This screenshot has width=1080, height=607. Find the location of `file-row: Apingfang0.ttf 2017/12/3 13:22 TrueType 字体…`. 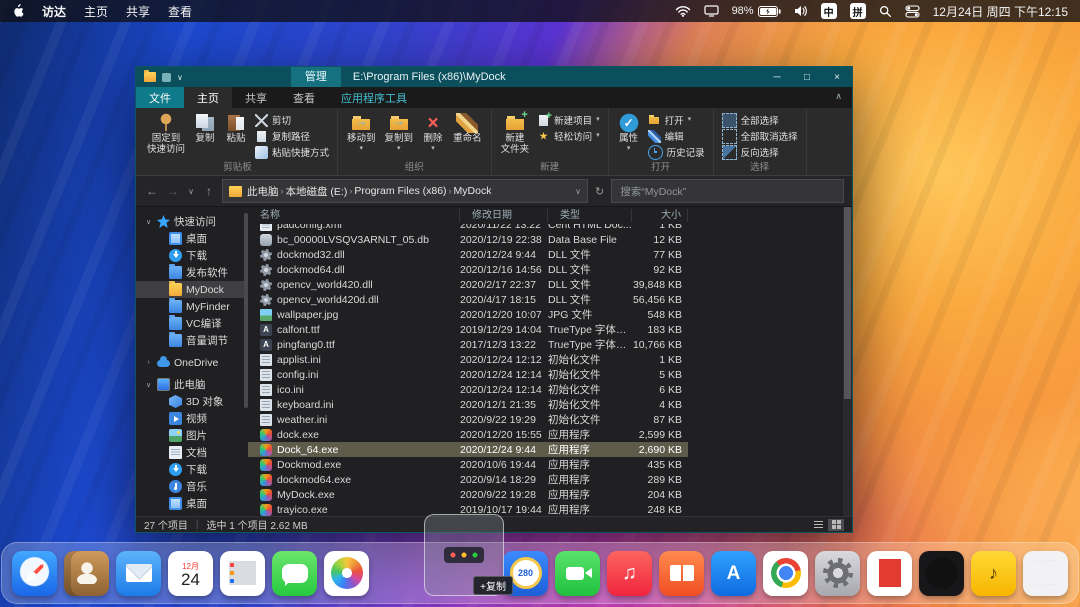

file-row: Apingfang0.ttf 2017/12/3 13:22 TrueType 字体… is located at coordinates (468, 344).